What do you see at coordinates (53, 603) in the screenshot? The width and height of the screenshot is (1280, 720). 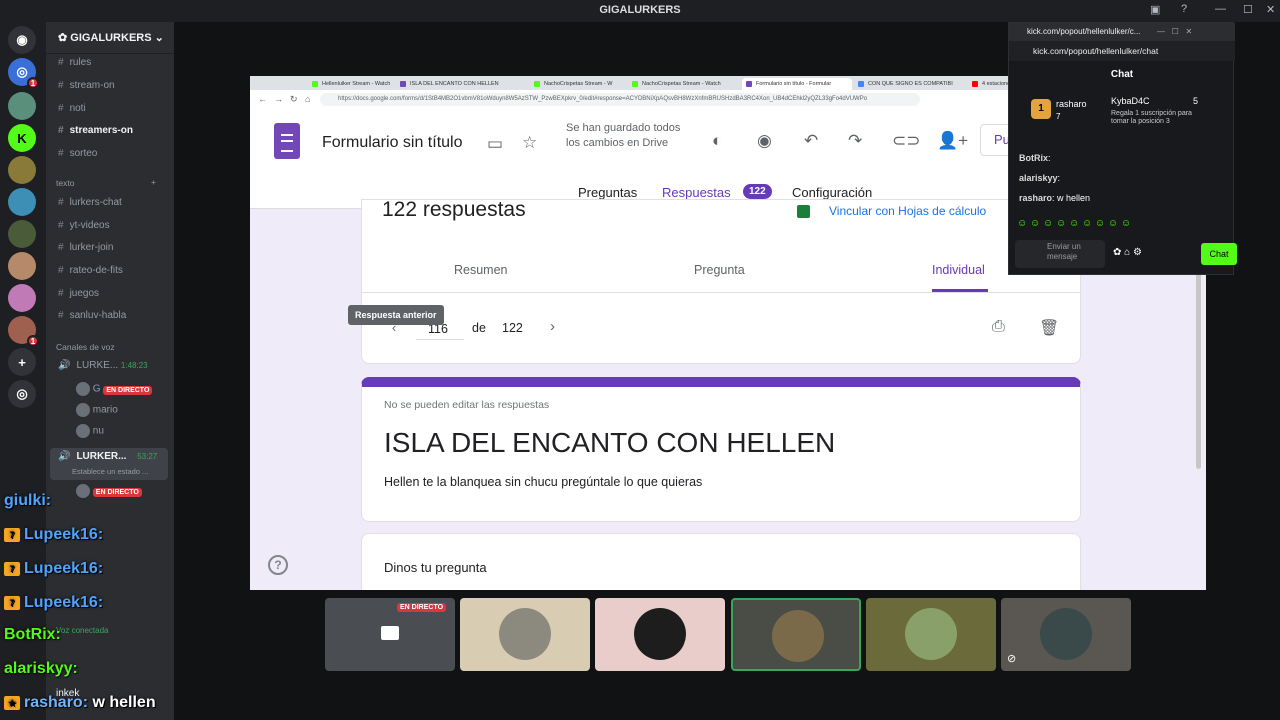 I see `overlay-chat-line: 7 Lupeek16:` at bounding box center [53, 603].